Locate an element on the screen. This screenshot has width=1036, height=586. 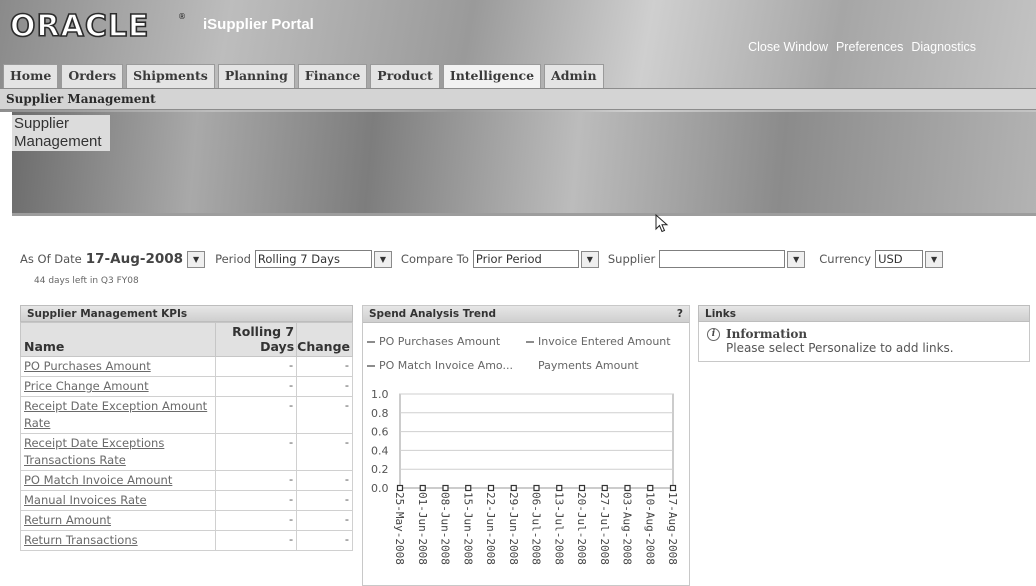
tab-planning: Planning is located at coordinates (256, 76).